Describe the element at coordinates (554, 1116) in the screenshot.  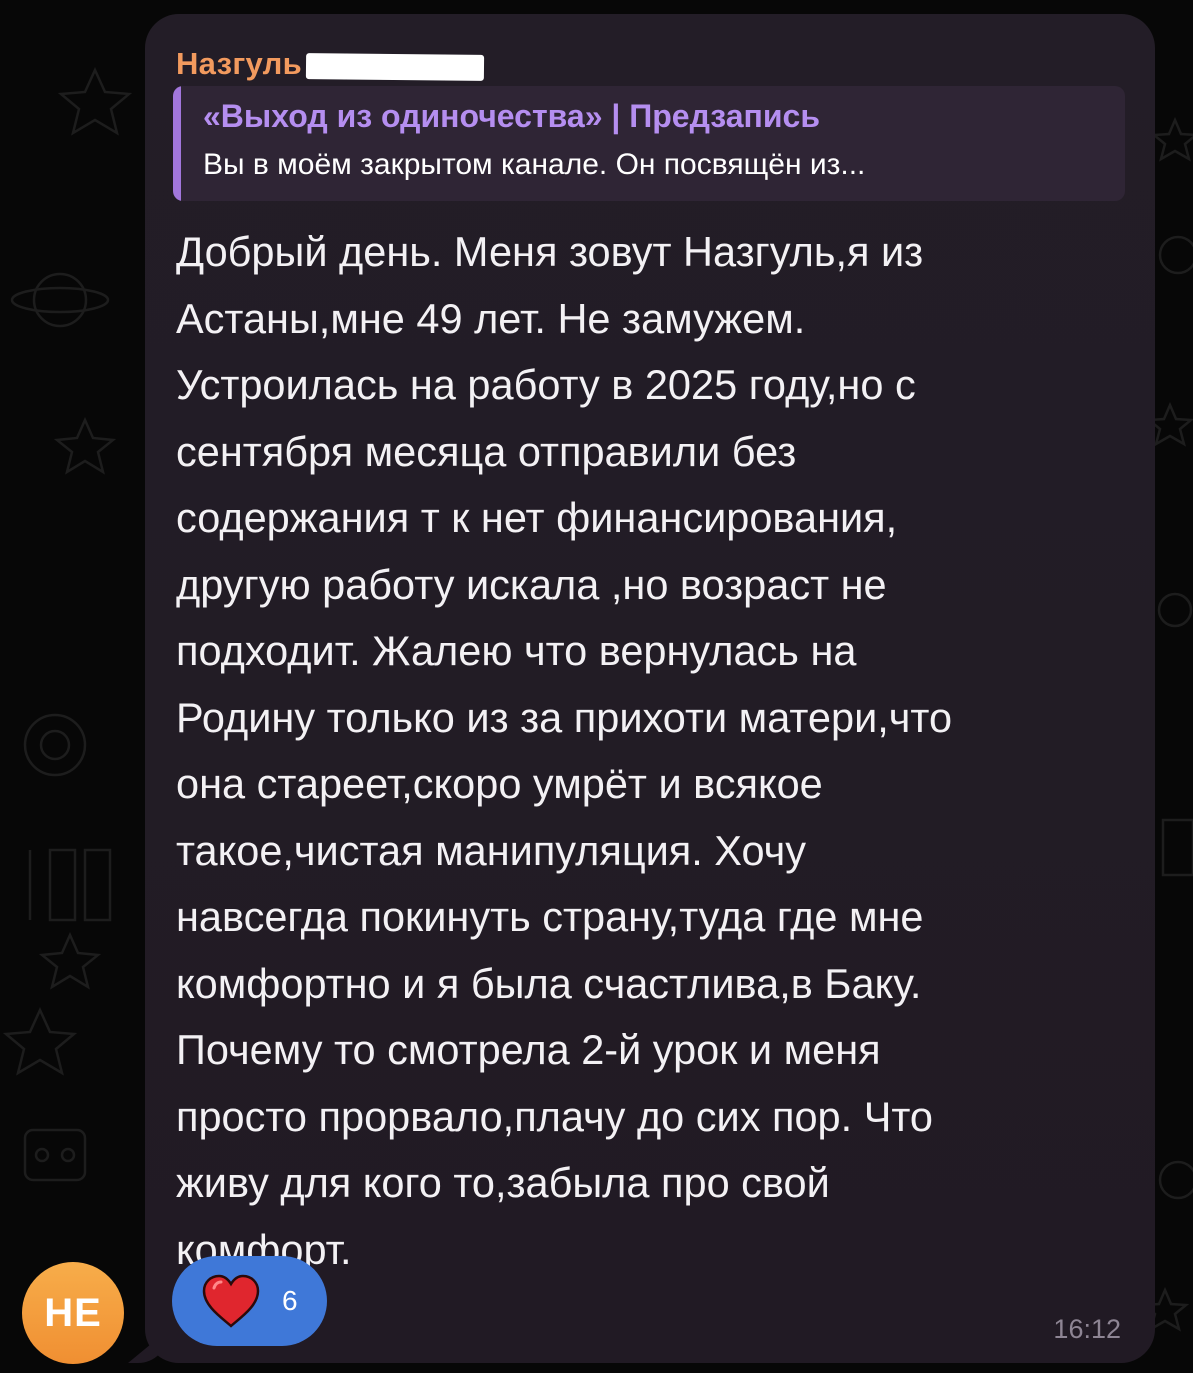
I see `message-line: просто прорвало,плачу до сих пор. Что` at that location.